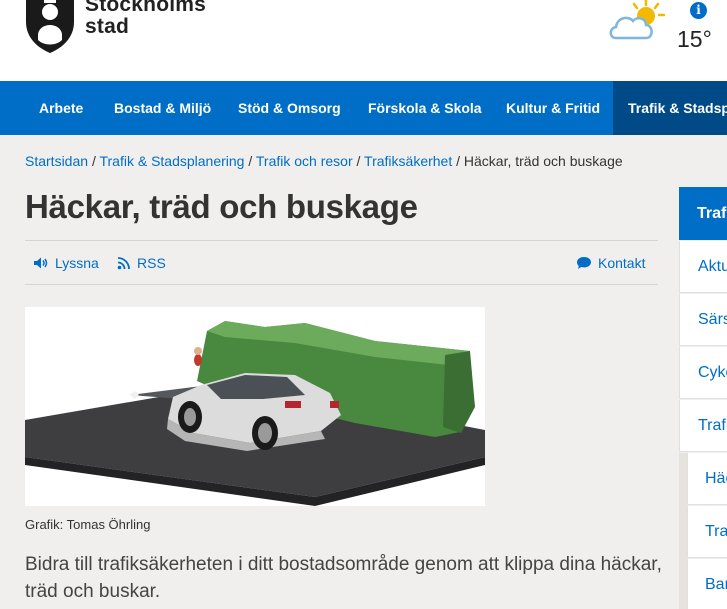 The image size is (727, 609). Describe the element at coordinates (425, 108) in the screenshot. I see `nav-item-forskola-skola: Förskola & Skola` at that location.